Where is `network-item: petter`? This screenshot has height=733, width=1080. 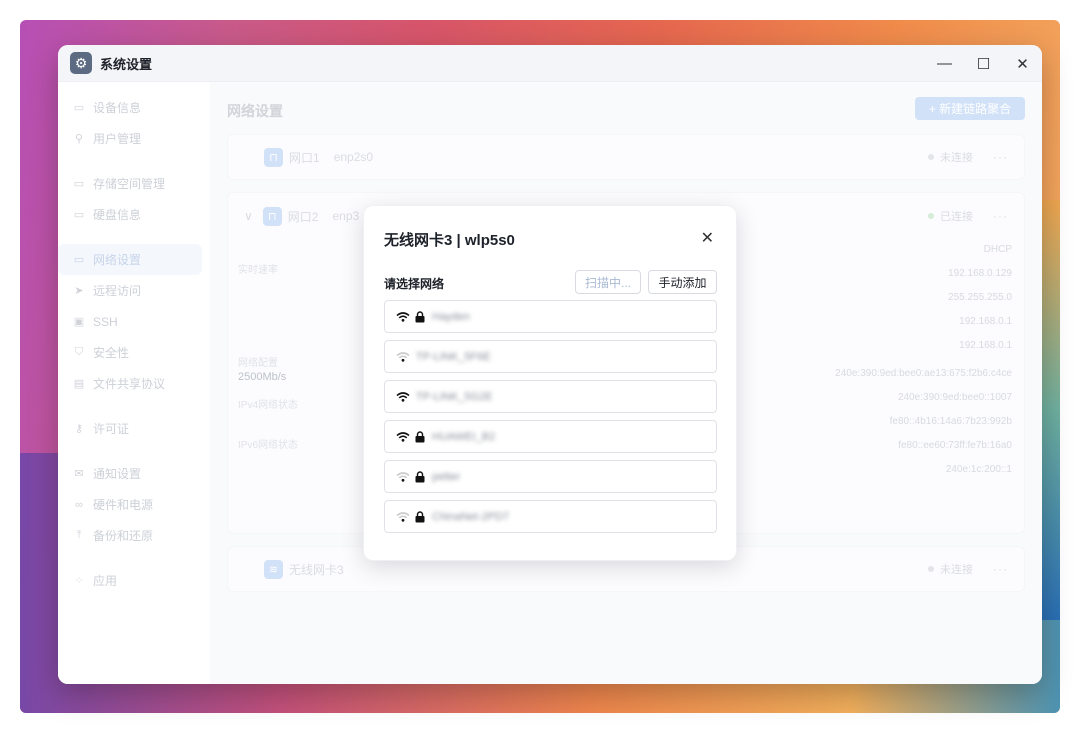
network-item: petter is located at coordinates (550, 476).